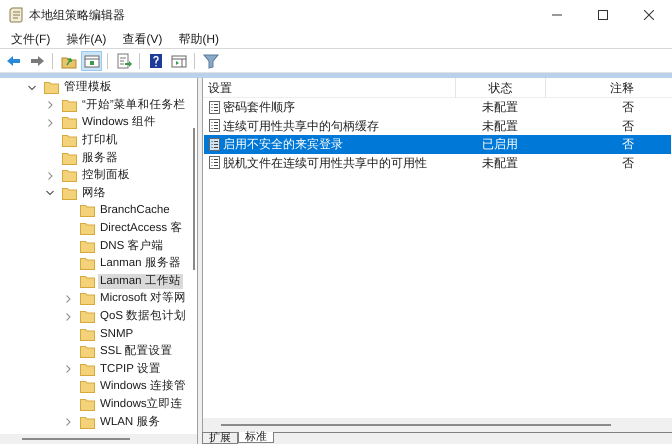 Image resolution: width=672 pixels, height=444 pixels. Describe the element at coordinates (156, 60) in the screenshot. I see `help-icon` at that location.